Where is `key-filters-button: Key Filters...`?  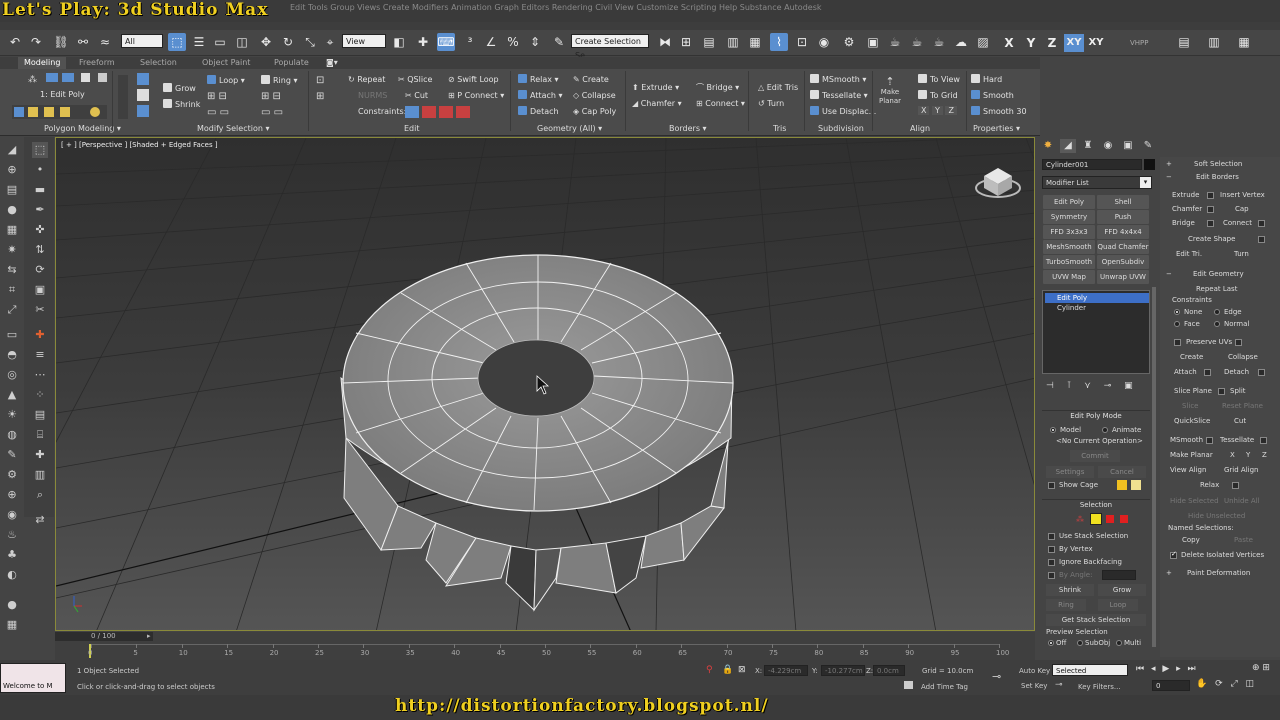 key-filters-button: Key Filters... is located at coordinates (1099, 687).